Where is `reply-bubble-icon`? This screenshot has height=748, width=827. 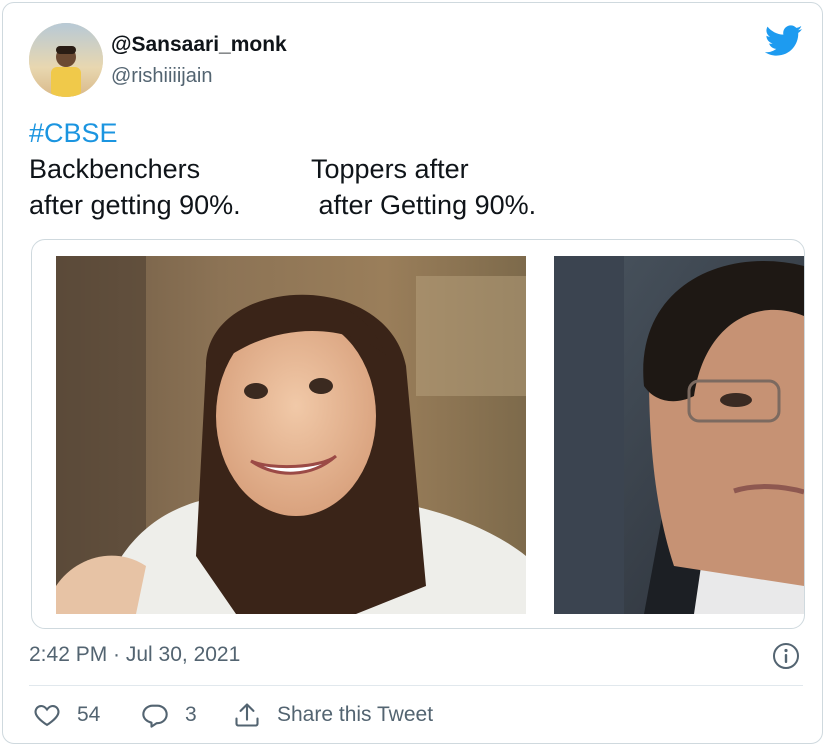
reply-bubble-icon is located at coordinates (155, 716).